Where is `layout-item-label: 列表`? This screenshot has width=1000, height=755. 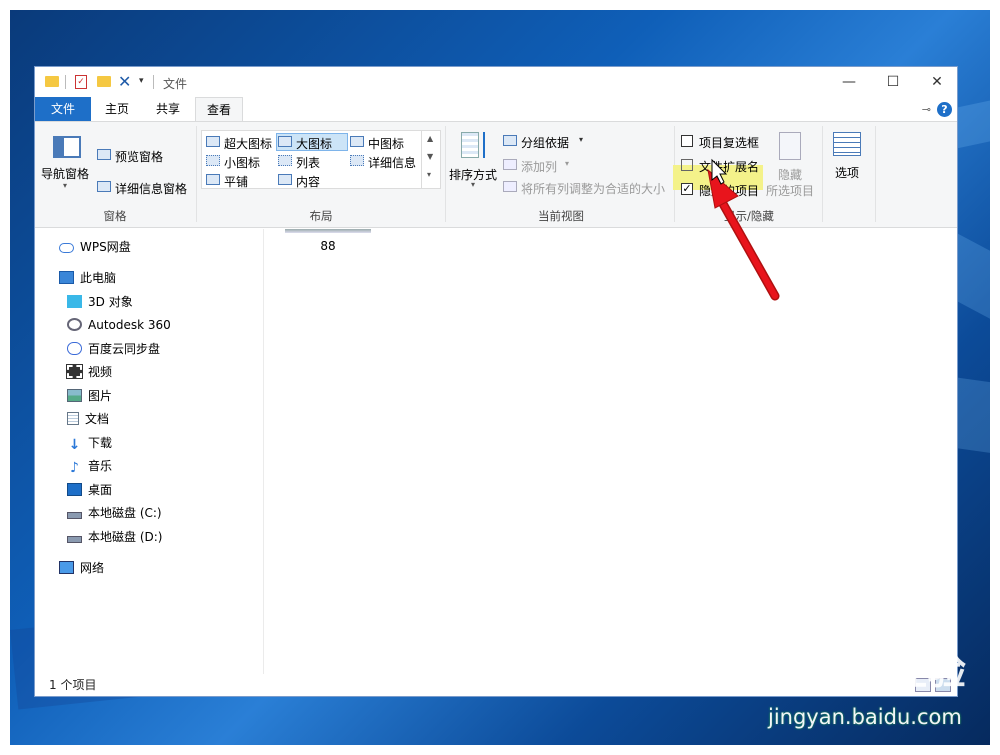
layout-item-label: 列表 is located at coordinates (308, 163).